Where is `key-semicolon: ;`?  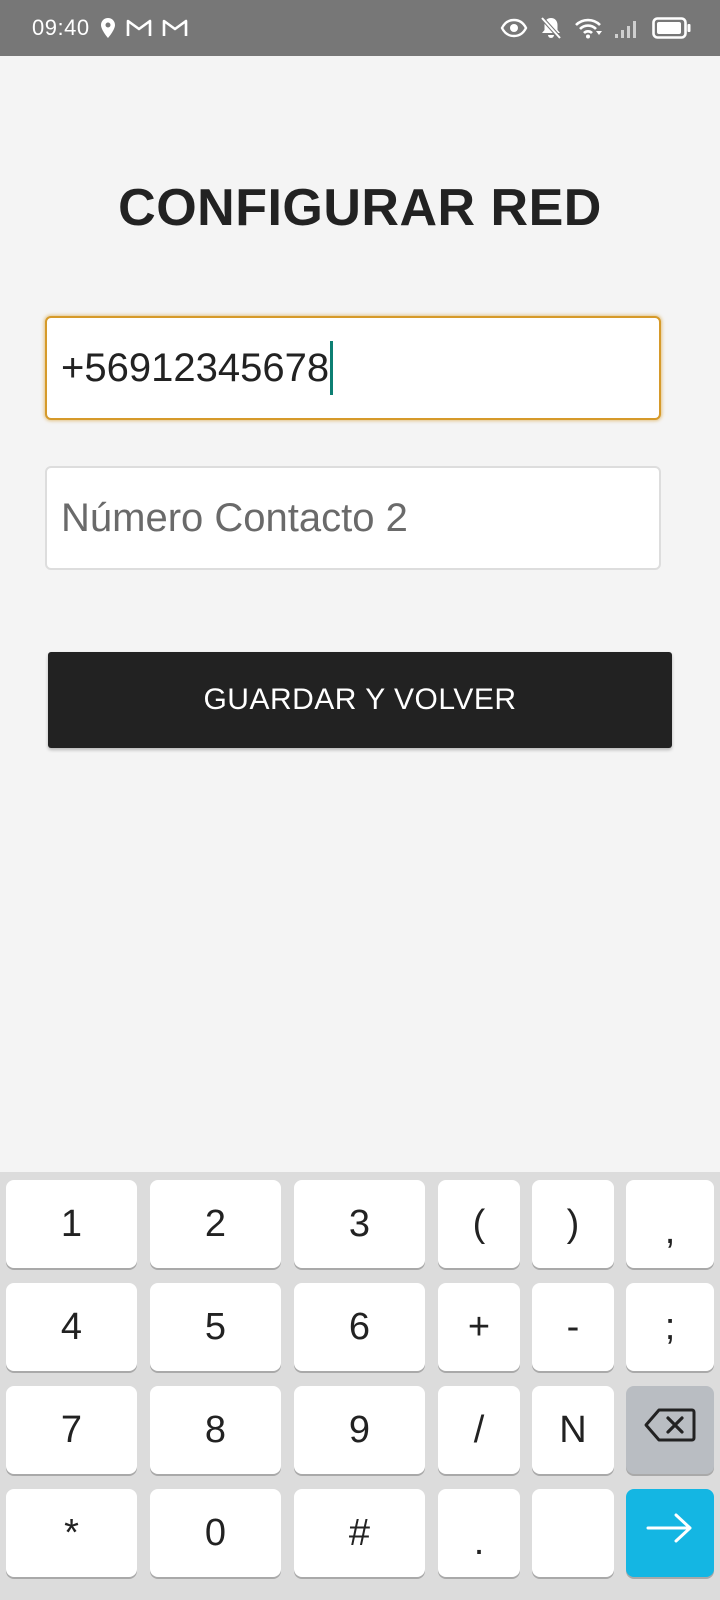
key-semicolon: ; is located at coordinates (670, 1327).